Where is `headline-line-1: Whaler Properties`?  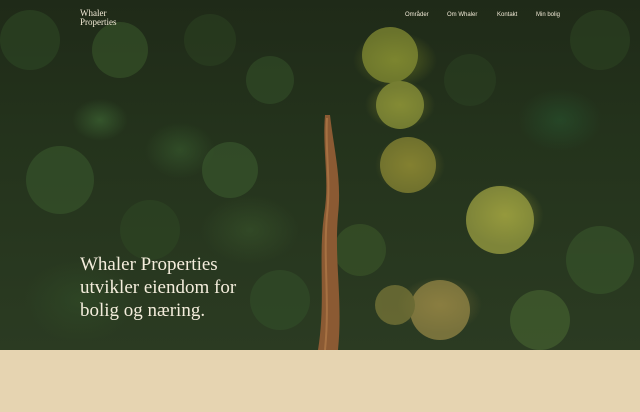 headline-line-1: Whaler Properties is located at coordinates (149, 264).